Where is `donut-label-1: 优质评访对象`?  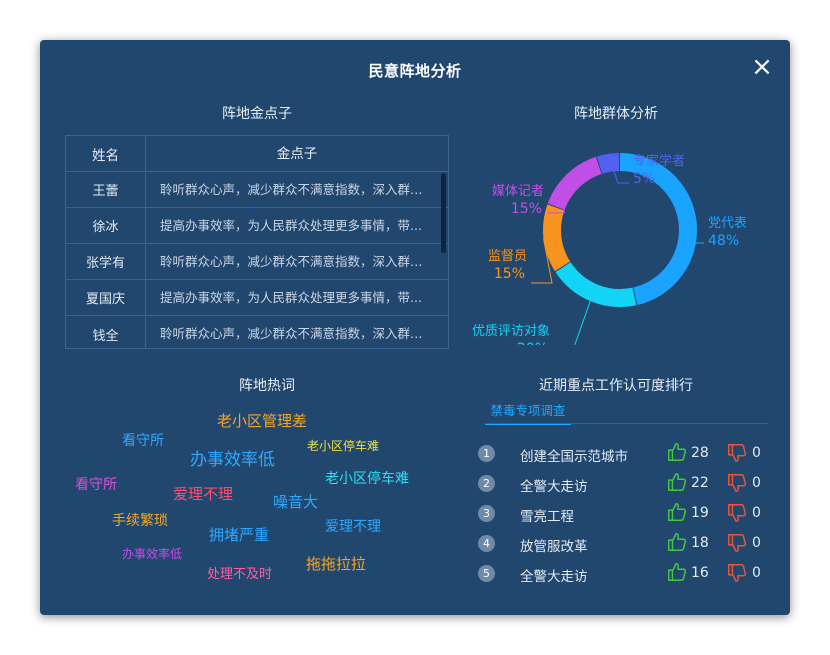
donut-label-1: 优质评访对象 is located at coordinates (511, 331).